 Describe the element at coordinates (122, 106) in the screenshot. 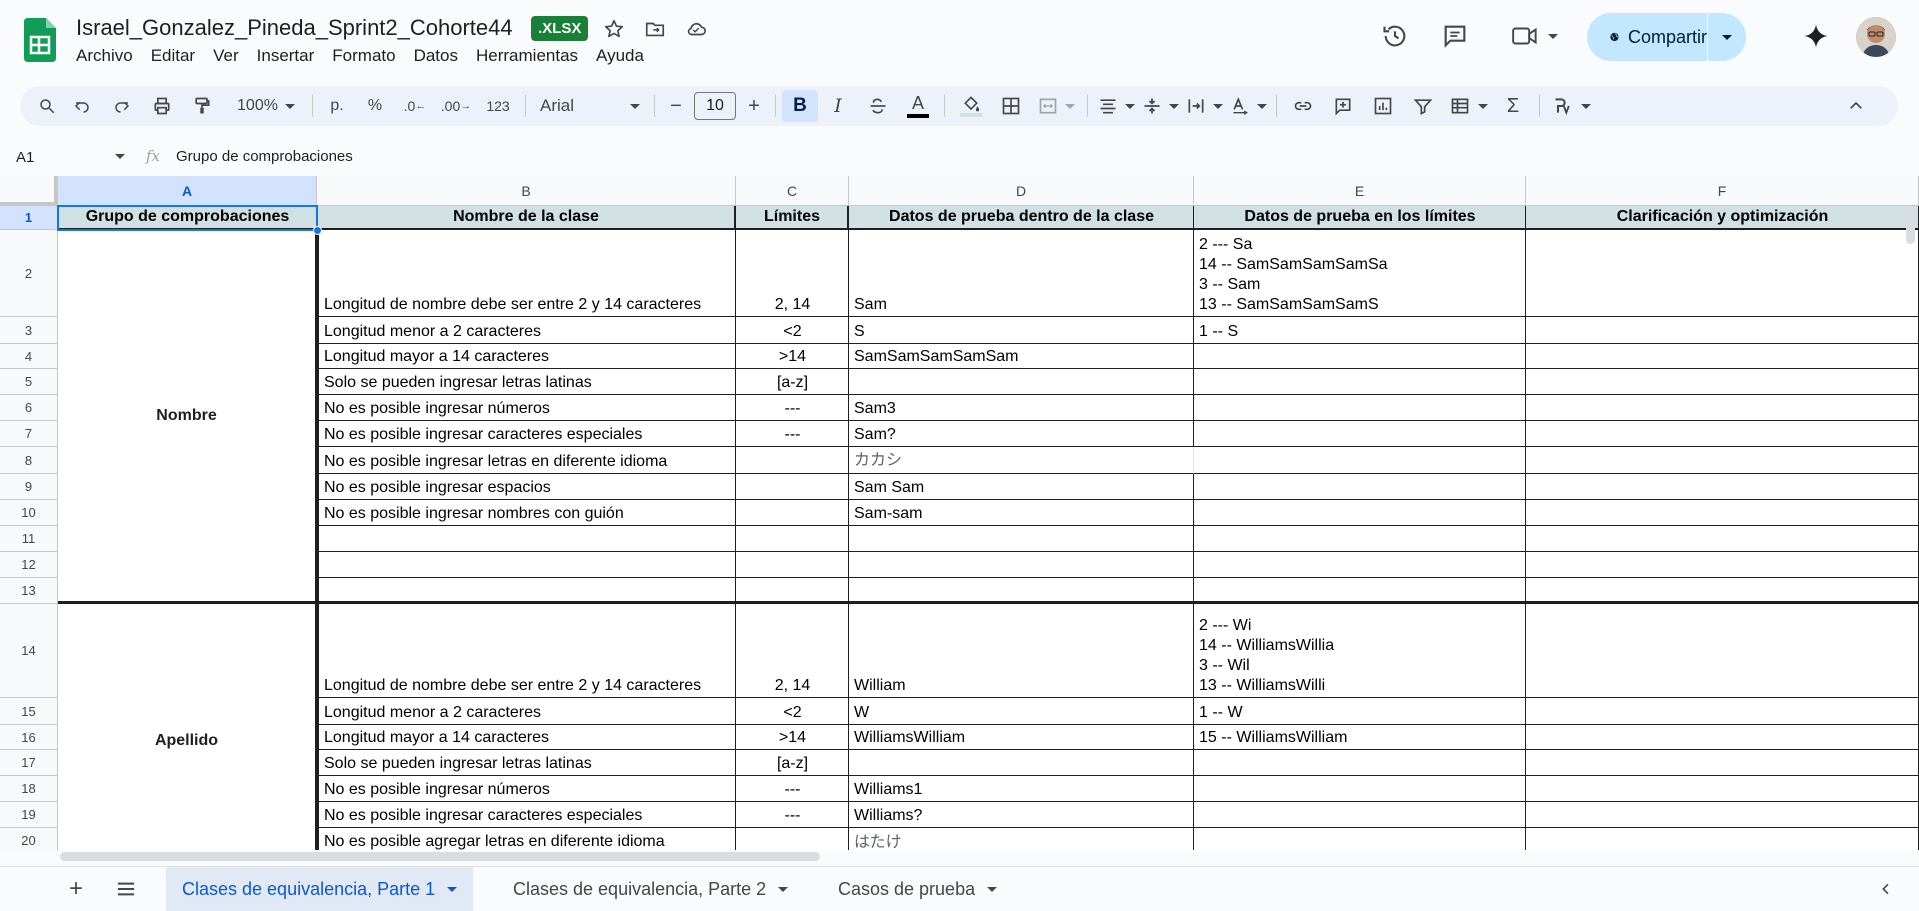

I see `redo-icon` at that location.